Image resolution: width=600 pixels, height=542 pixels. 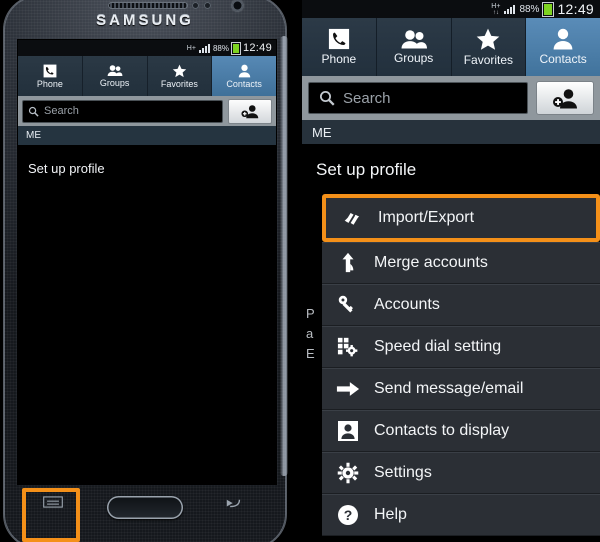 I want to click on occluded-text-a: a, so click(x=310, y=333).